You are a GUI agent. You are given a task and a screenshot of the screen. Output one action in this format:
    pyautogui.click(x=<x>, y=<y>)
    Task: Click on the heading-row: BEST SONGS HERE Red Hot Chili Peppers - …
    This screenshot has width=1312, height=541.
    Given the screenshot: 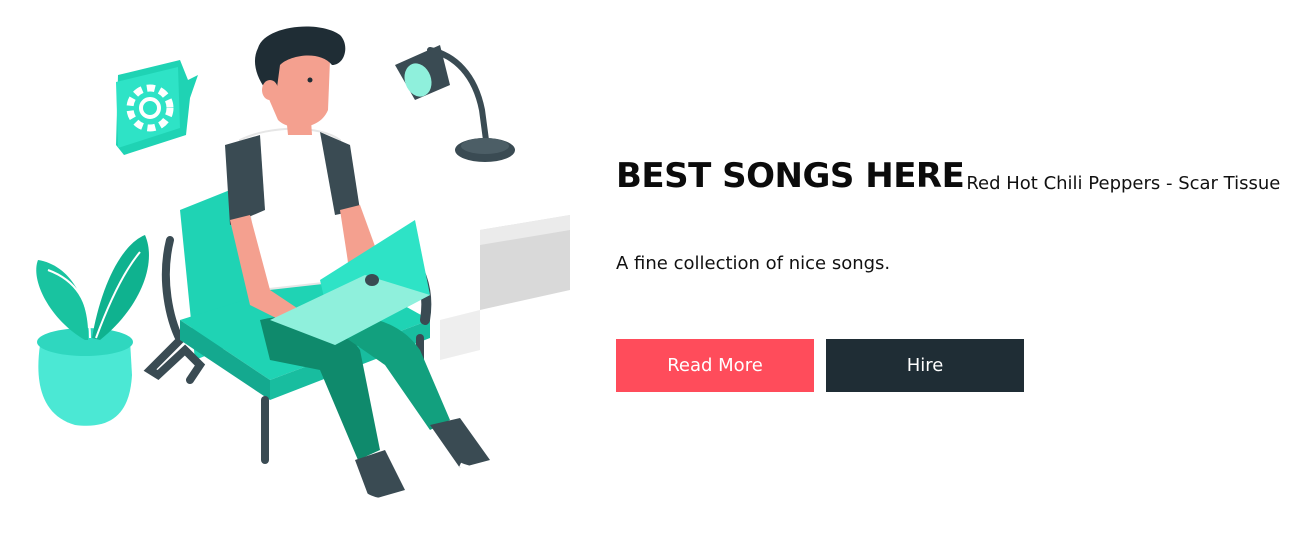 What is the action you would take?
    pyautogui.click(x=961, y=176)
    